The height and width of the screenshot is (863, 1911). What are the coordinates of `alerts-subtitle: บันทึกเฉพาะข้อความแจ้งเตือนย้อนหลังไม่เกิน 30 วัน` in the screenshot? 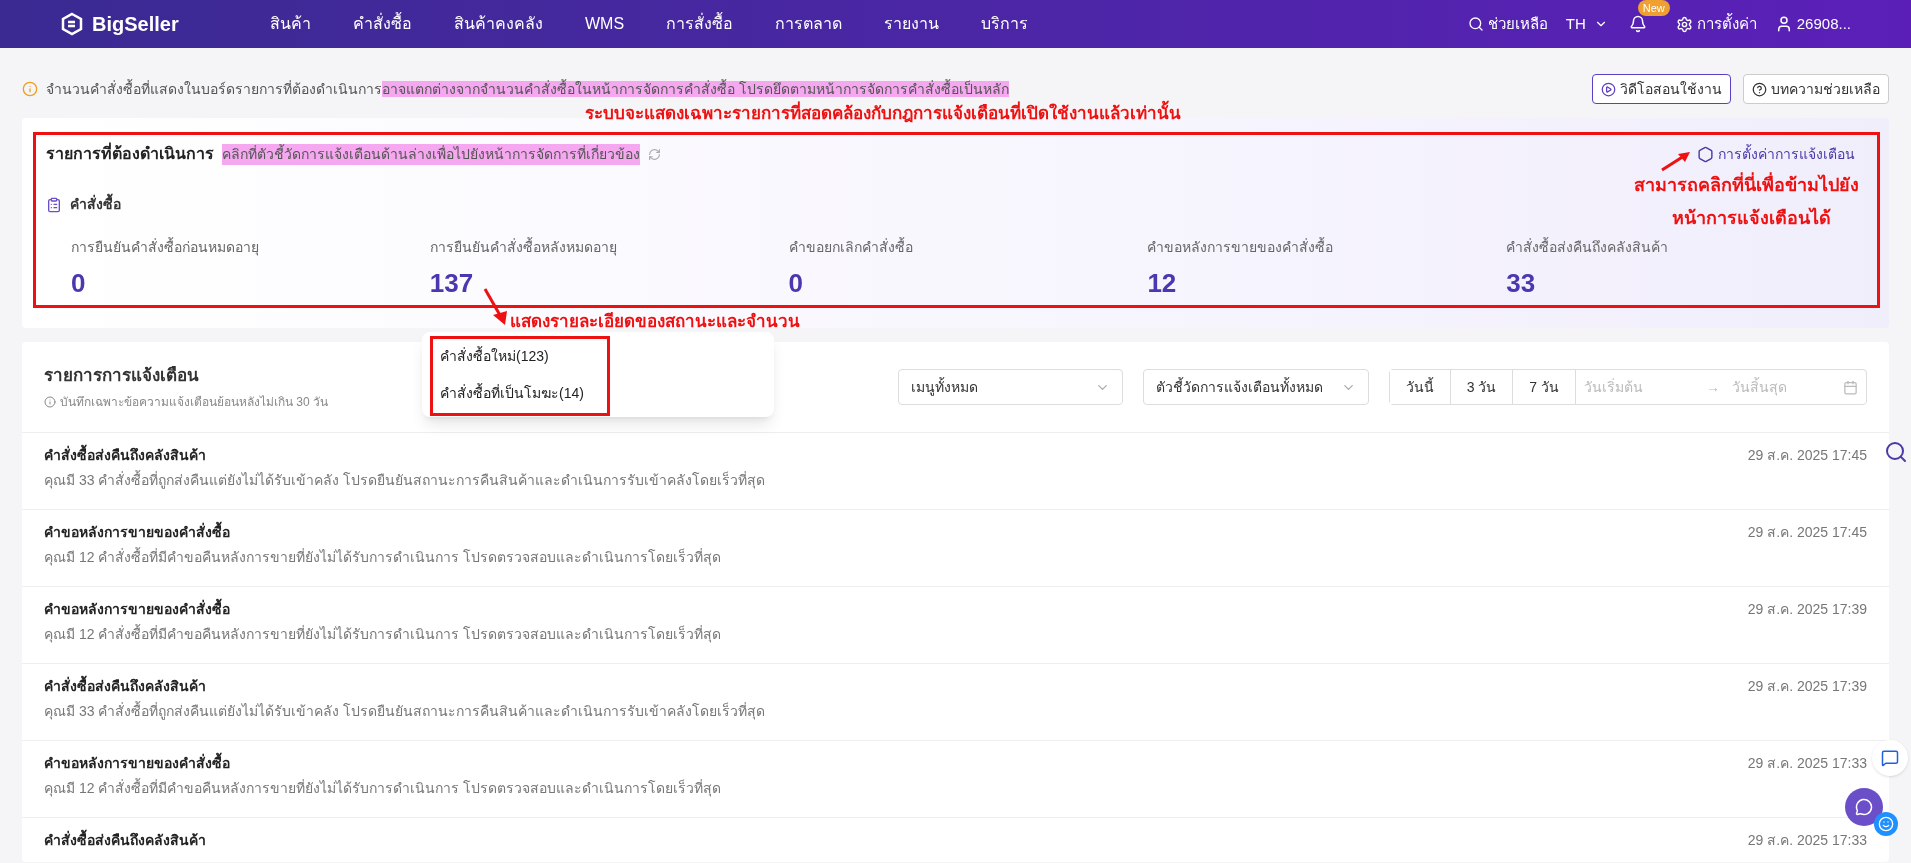 It's located at (194, 402).